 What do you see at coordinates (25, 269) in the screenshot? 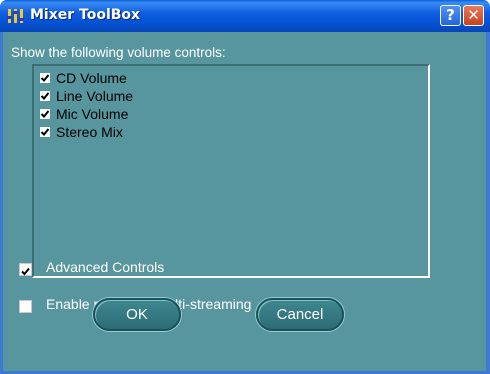
I see `advanced-controls-checkbox` at bounding box center [25, 269].